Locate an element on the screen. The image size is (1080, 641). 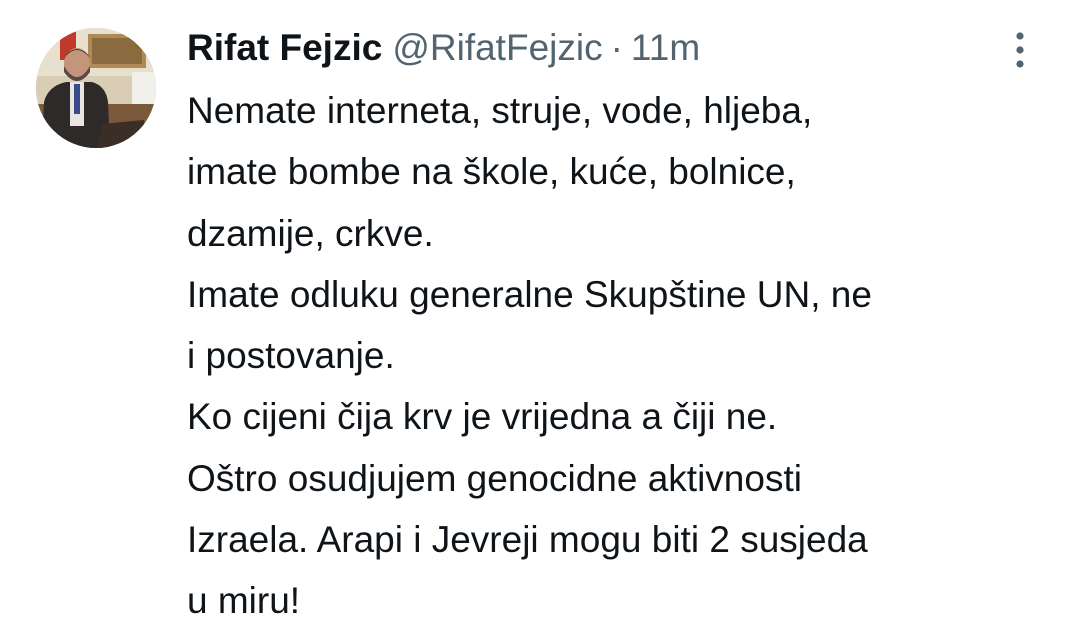
more-vertical-icon is located at coordinates (1020, 50).